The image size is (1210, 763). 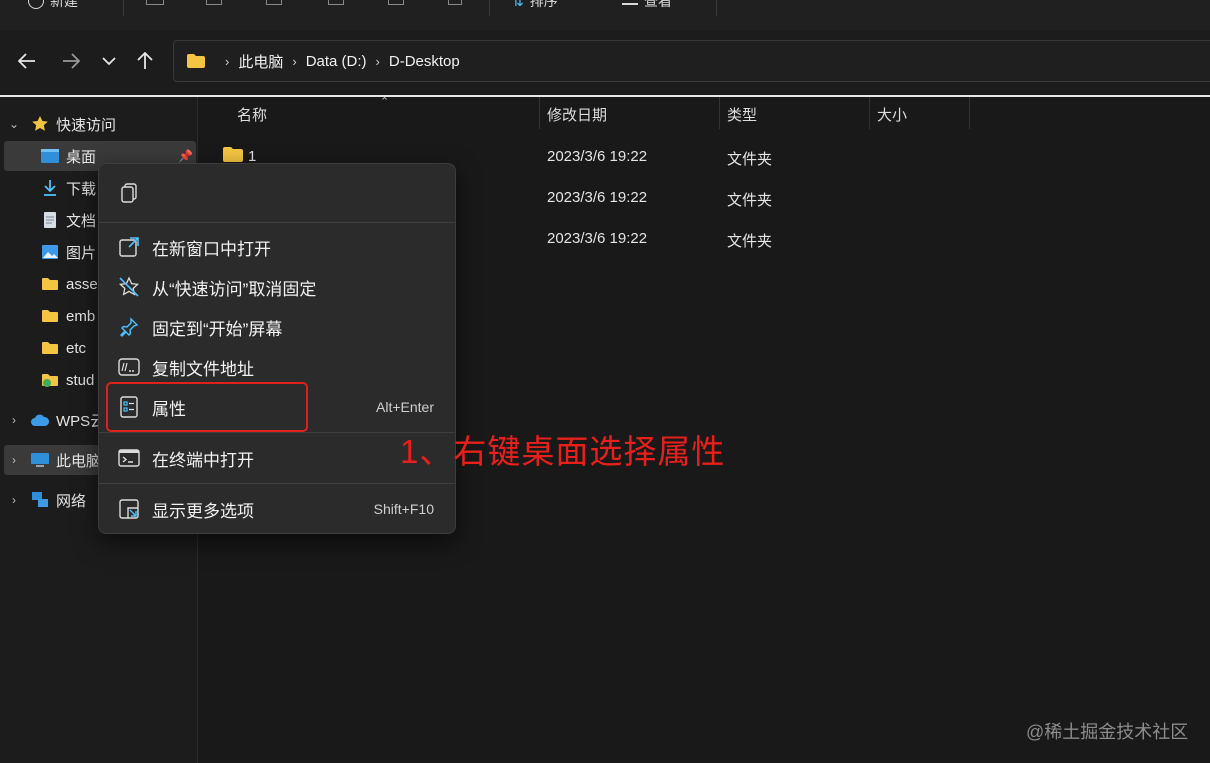 I want to click on sort-button: ⇅ 排序, so click(x=535, y=6).